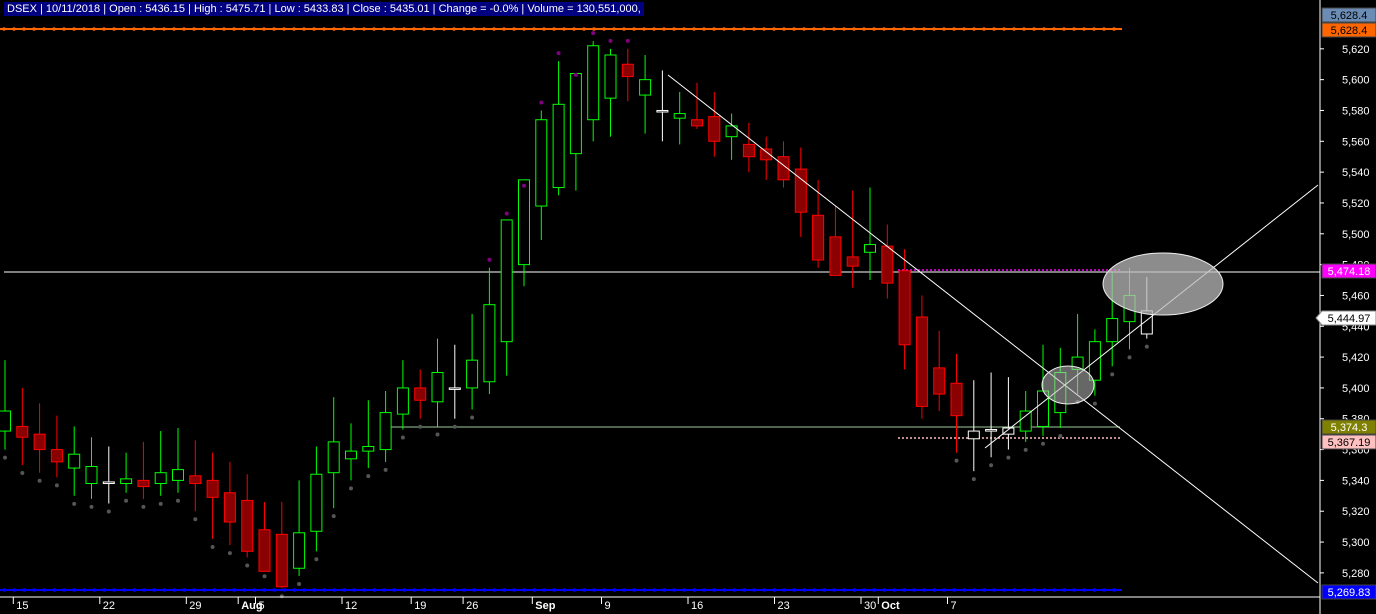 This screenshot has width=1376, height=614. What do you see at coordinates (1356, 543) in the screenshot?
I see `y-tick-label: 5,300` at bounding box center [1356, 543].